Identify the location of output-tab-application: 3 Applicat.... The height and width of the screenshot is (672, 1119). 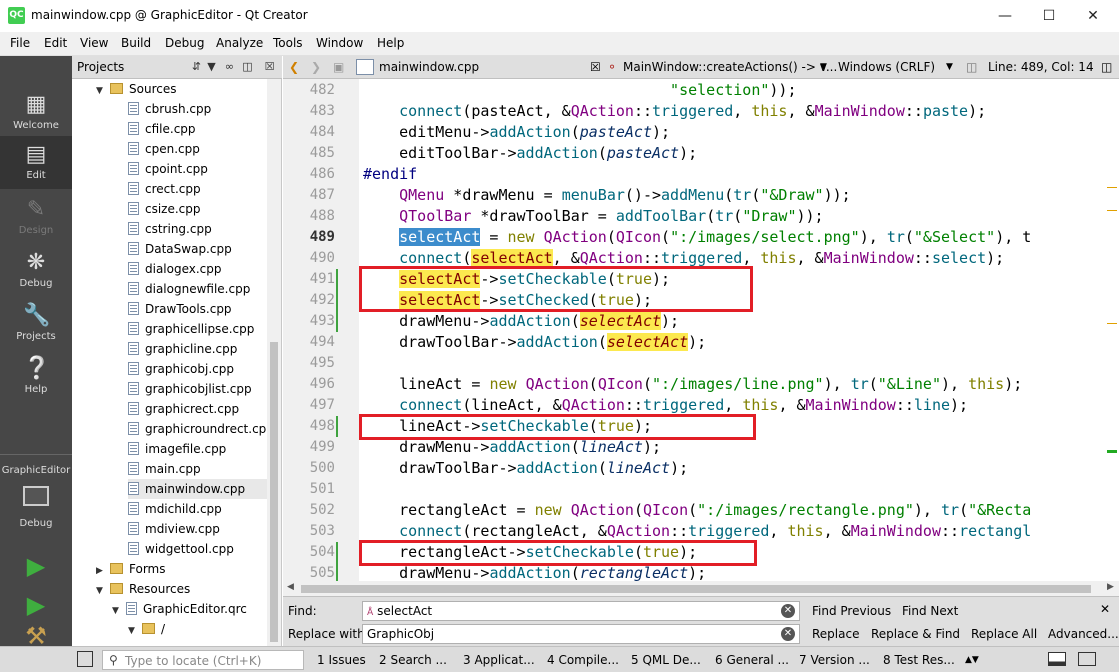
(499, 660).